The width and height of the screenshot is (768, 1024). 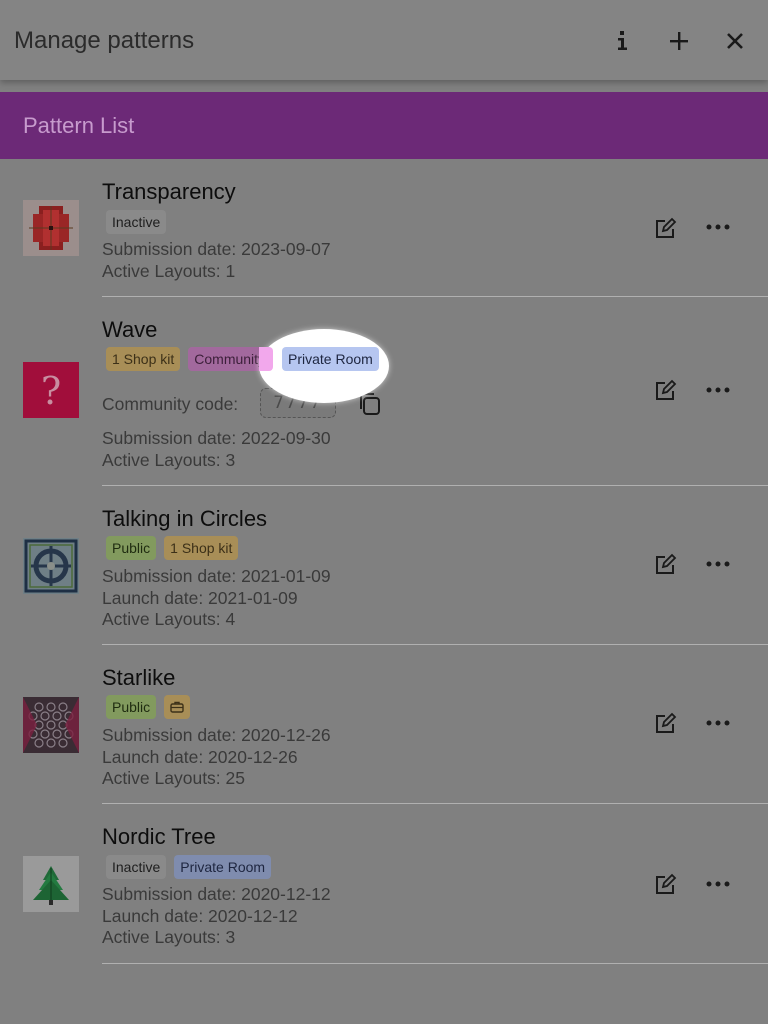 What do you see at coordinates (170, 404) in the screenshot?
I see `community-code-label: Community code:` at bounding box center [170, 404].